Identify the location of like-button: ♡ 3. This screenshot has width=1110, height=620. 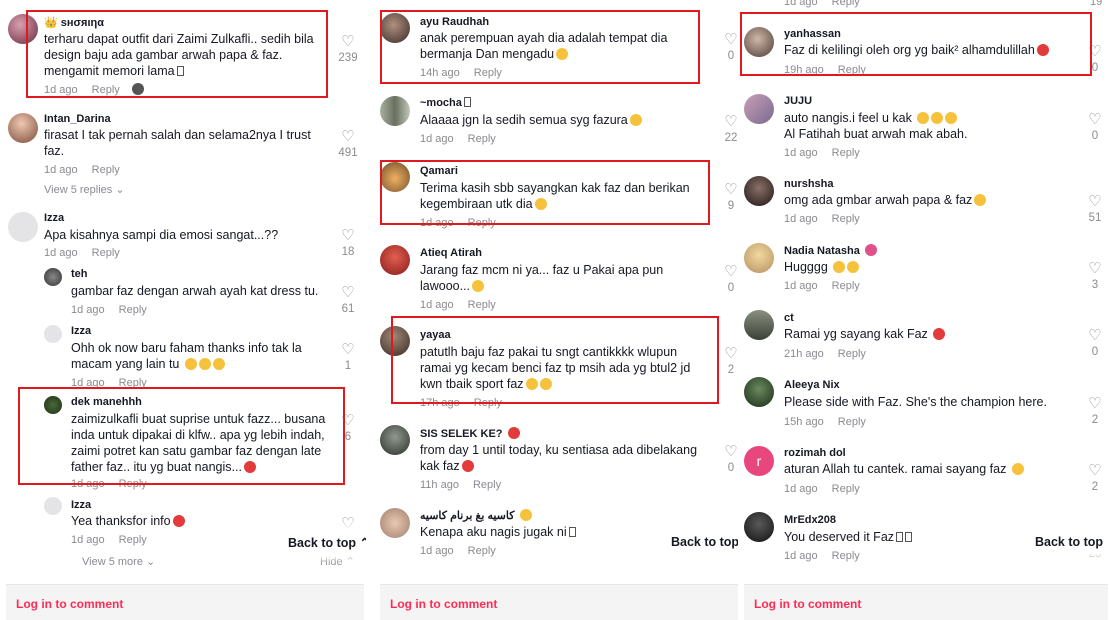
(1095, 276).